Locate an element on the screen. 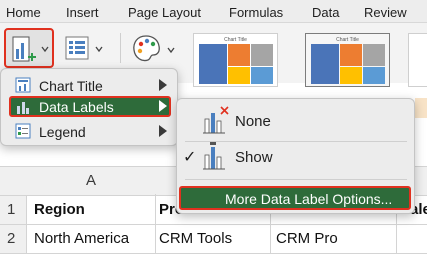 The width and height of the screenshot is (427, 254). tab-home: Home is located at coordinates (23, 12).